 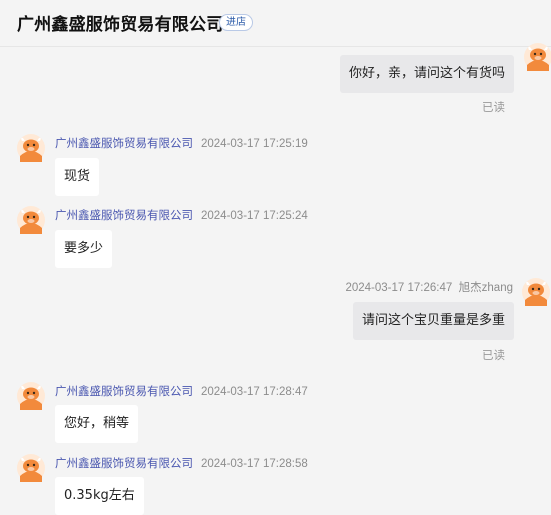 What do you see at coordinates (236, 22) in the screenshot?
I see `enter-shop-button: 进店` at bounding box center [236, 22].